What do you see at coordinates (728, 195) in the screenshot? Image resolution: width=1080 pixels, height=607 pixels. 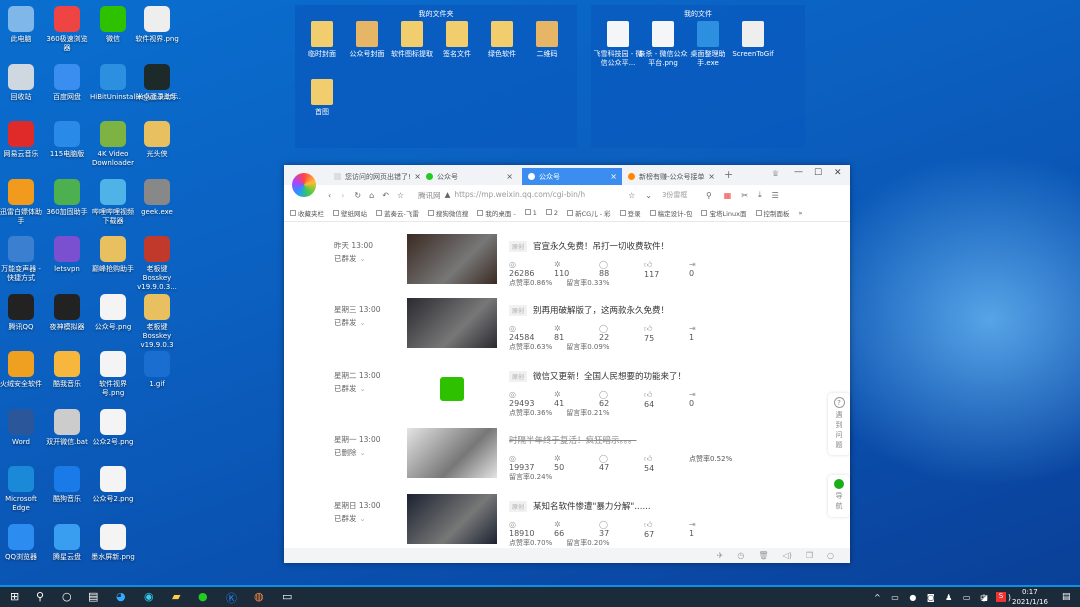 I see `apps-icon: ▦` at bounding box center [728, 195].